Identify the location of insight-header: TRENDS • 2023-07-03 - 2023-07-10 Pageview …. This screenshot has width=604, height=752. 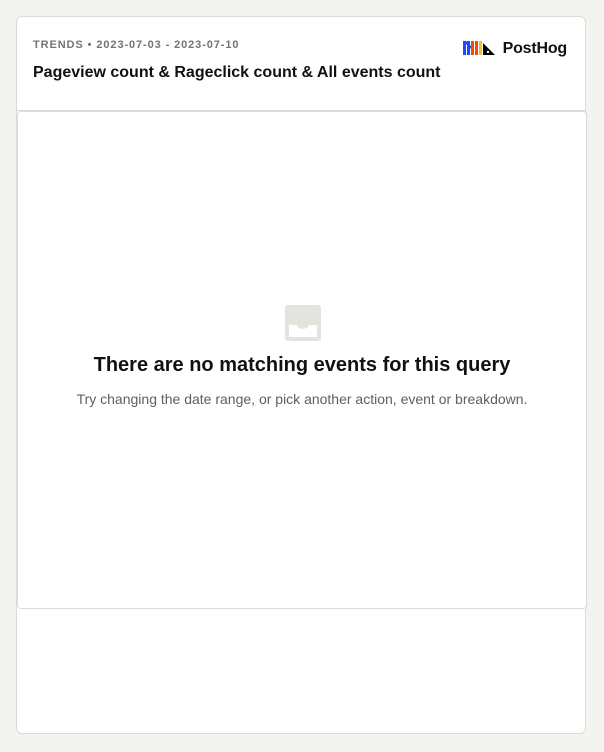
(301, 64).